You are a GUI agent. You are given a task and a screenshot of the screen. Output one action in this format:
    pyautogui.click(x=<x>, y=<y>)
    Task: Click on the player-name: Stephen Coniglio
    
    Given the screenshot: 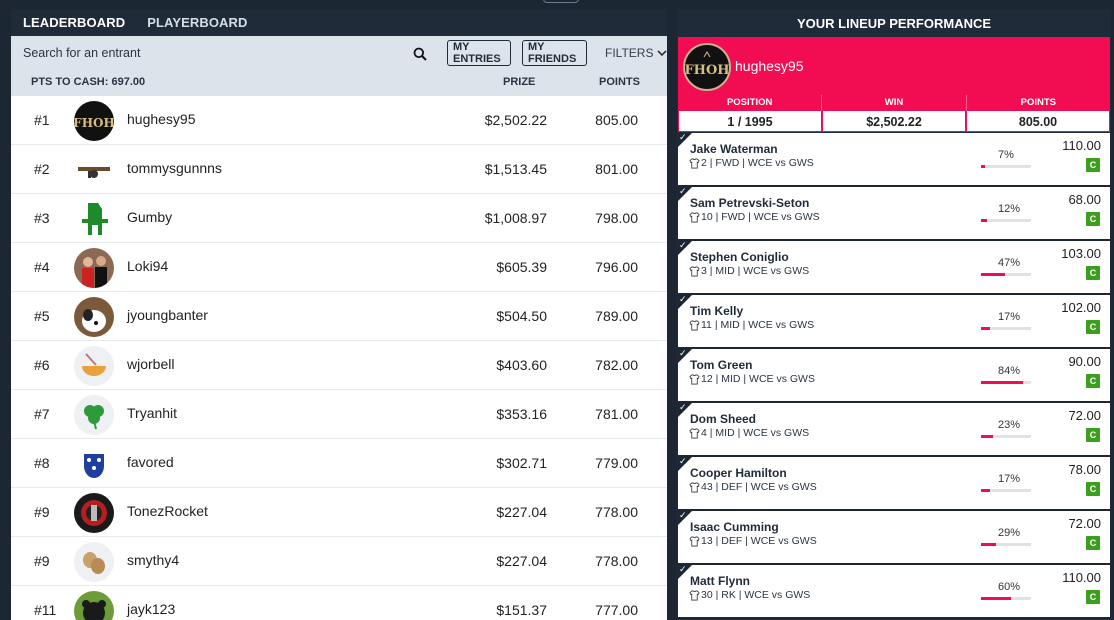 What is the action you would take?
    pyautogui.click(x=739, y=257)
    